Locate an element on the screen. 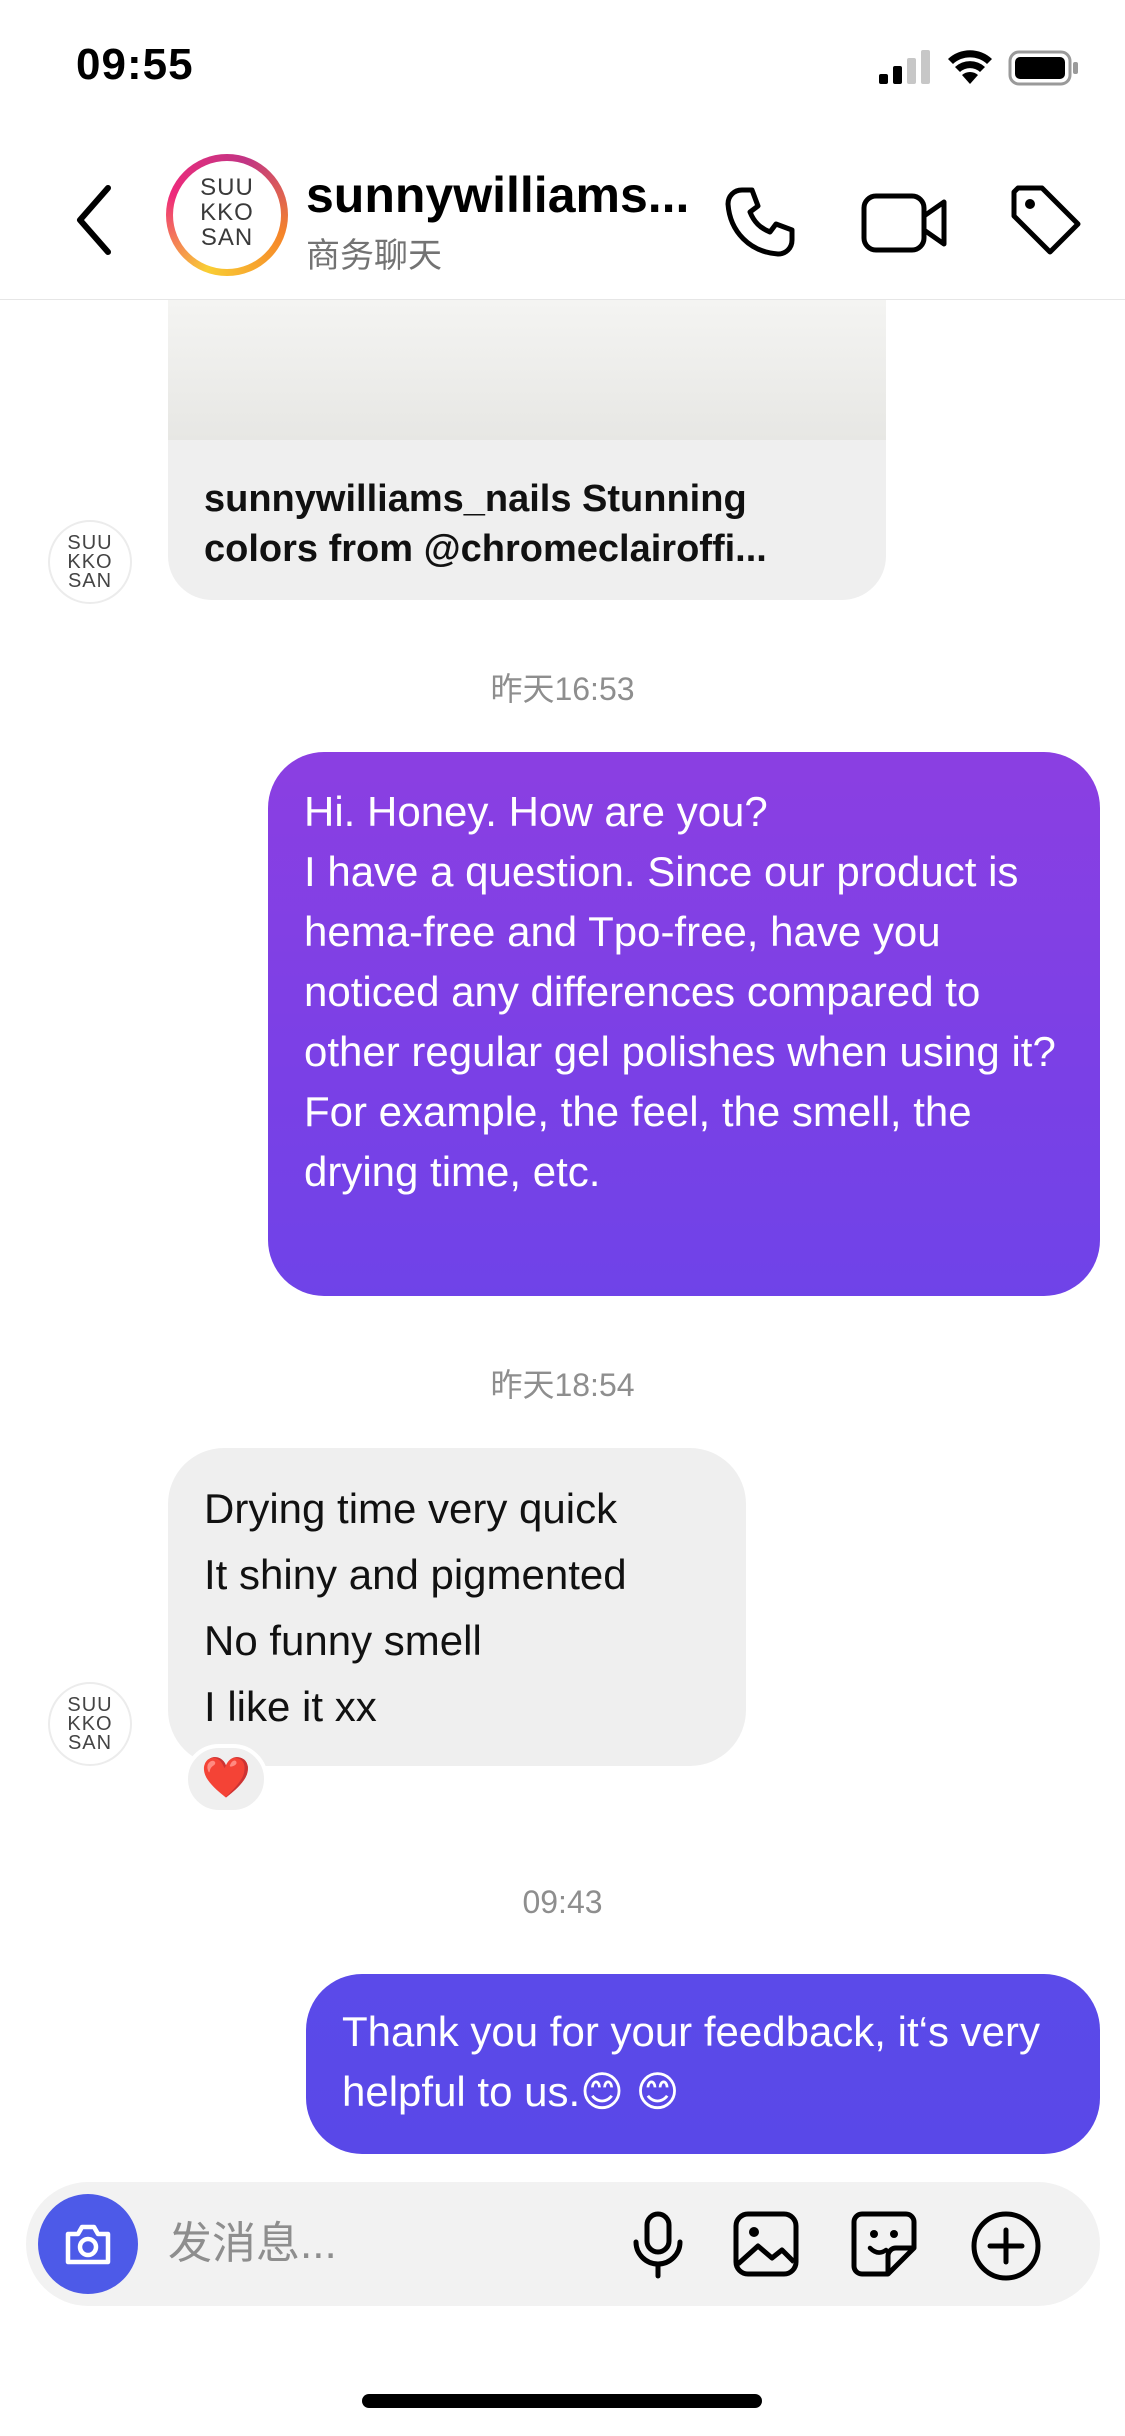 This screenshot has width=1125, height=2436. plus-icon is located at coordinates (1006, 2246).